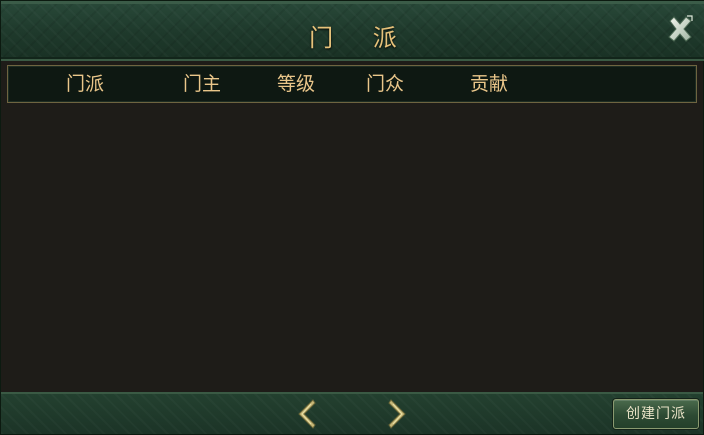 Image resolution: width=704 pixels, height=435 pixels. I want to click on window-title: 门 派, so click(361, 38).